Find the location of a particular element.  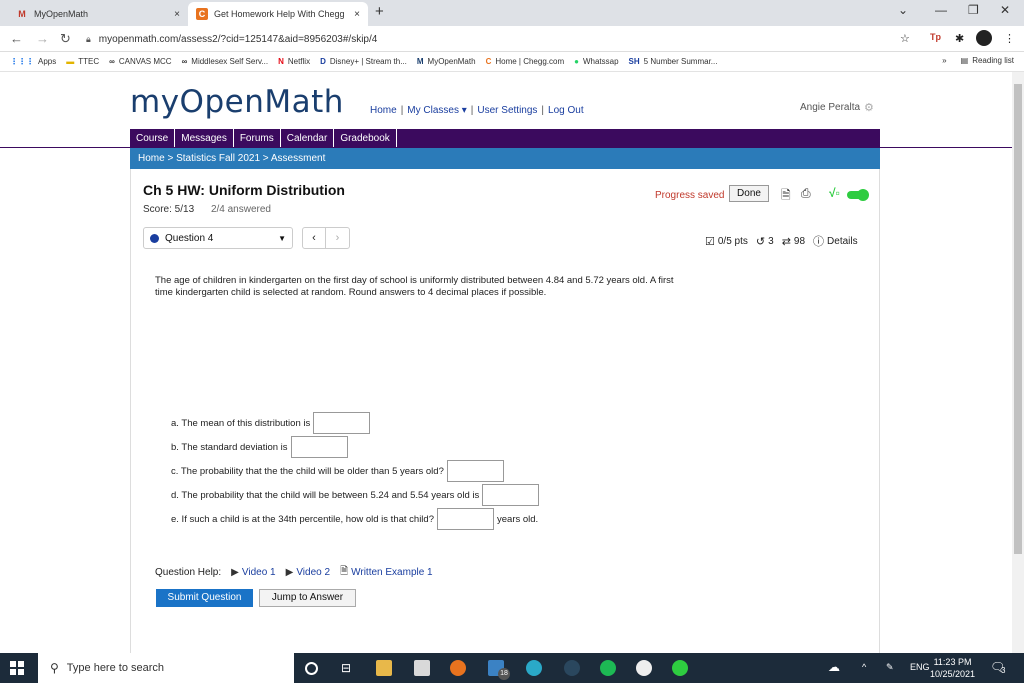

store-icon is located at coordinates (422, 668).